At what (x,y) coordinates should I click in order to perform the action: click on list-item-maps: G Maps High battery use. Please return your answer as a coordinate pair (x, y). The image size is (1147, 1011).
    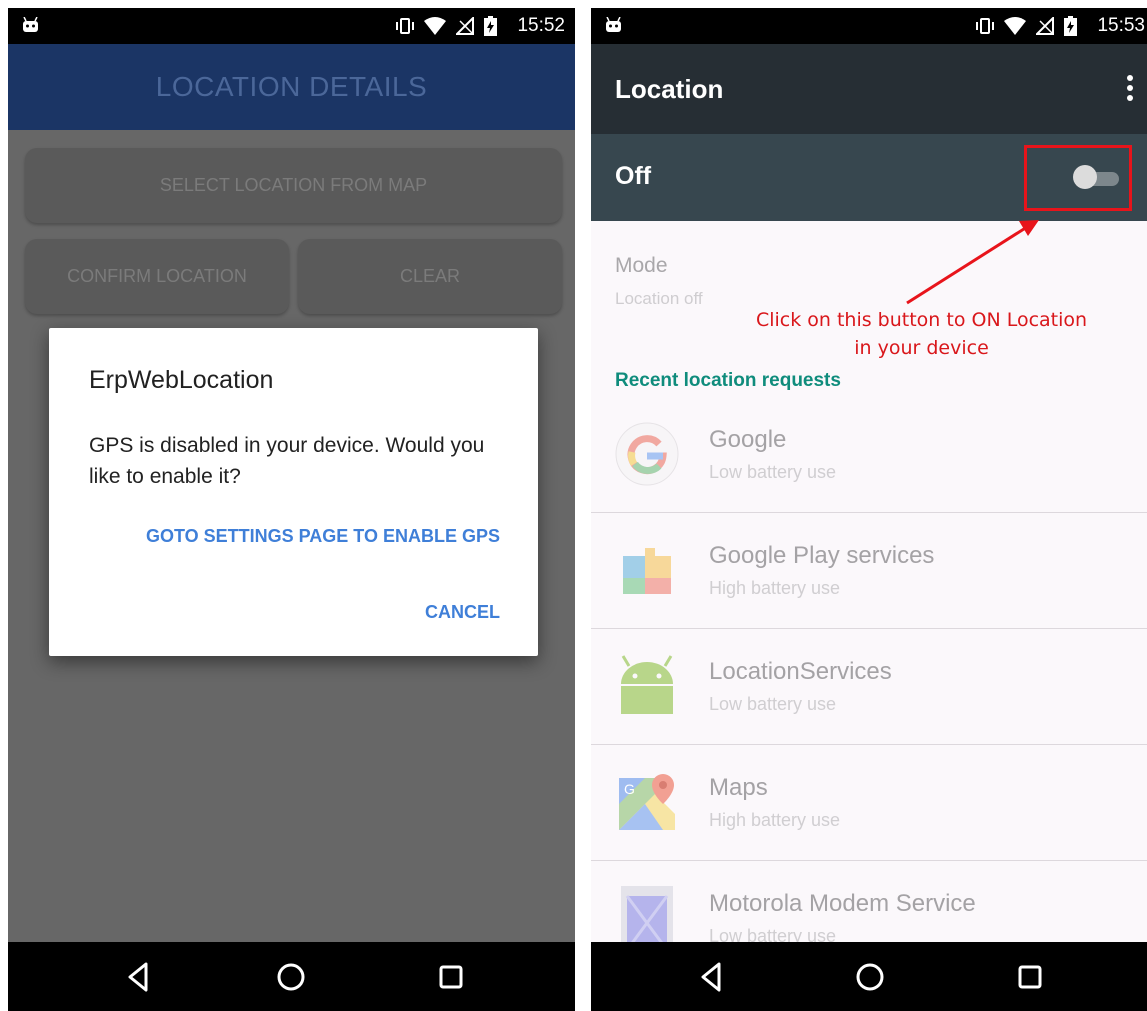
    Looking at the image, I should click on (869, 802).